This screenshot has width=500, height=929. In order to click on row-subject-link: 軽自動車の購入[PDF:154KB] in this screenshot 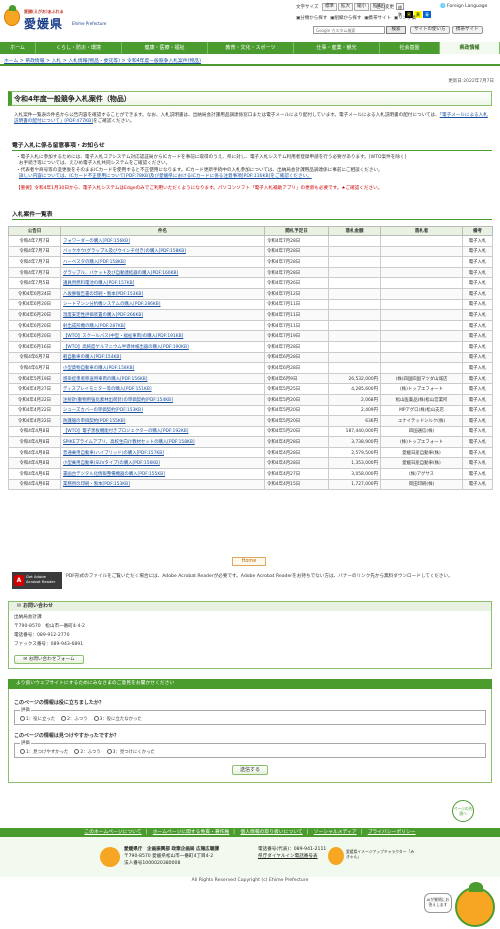, I will do `click(162, 357)`.